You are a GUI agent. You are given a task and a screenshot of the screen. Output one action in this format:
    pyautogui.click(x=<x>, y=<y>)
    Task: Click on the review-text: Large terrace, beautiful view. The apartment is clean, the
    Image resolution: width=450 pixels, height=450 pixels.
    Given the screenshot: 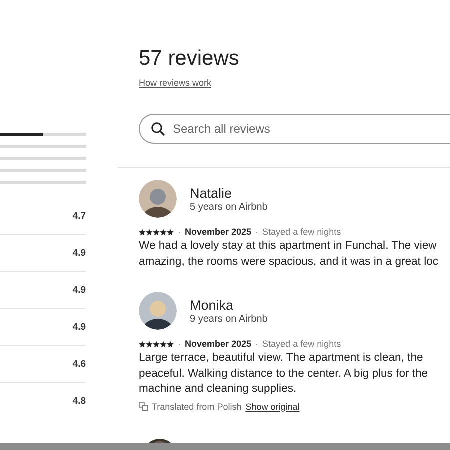 What is the action you would take?
    pyautogui.click(x=281, y=358)
    